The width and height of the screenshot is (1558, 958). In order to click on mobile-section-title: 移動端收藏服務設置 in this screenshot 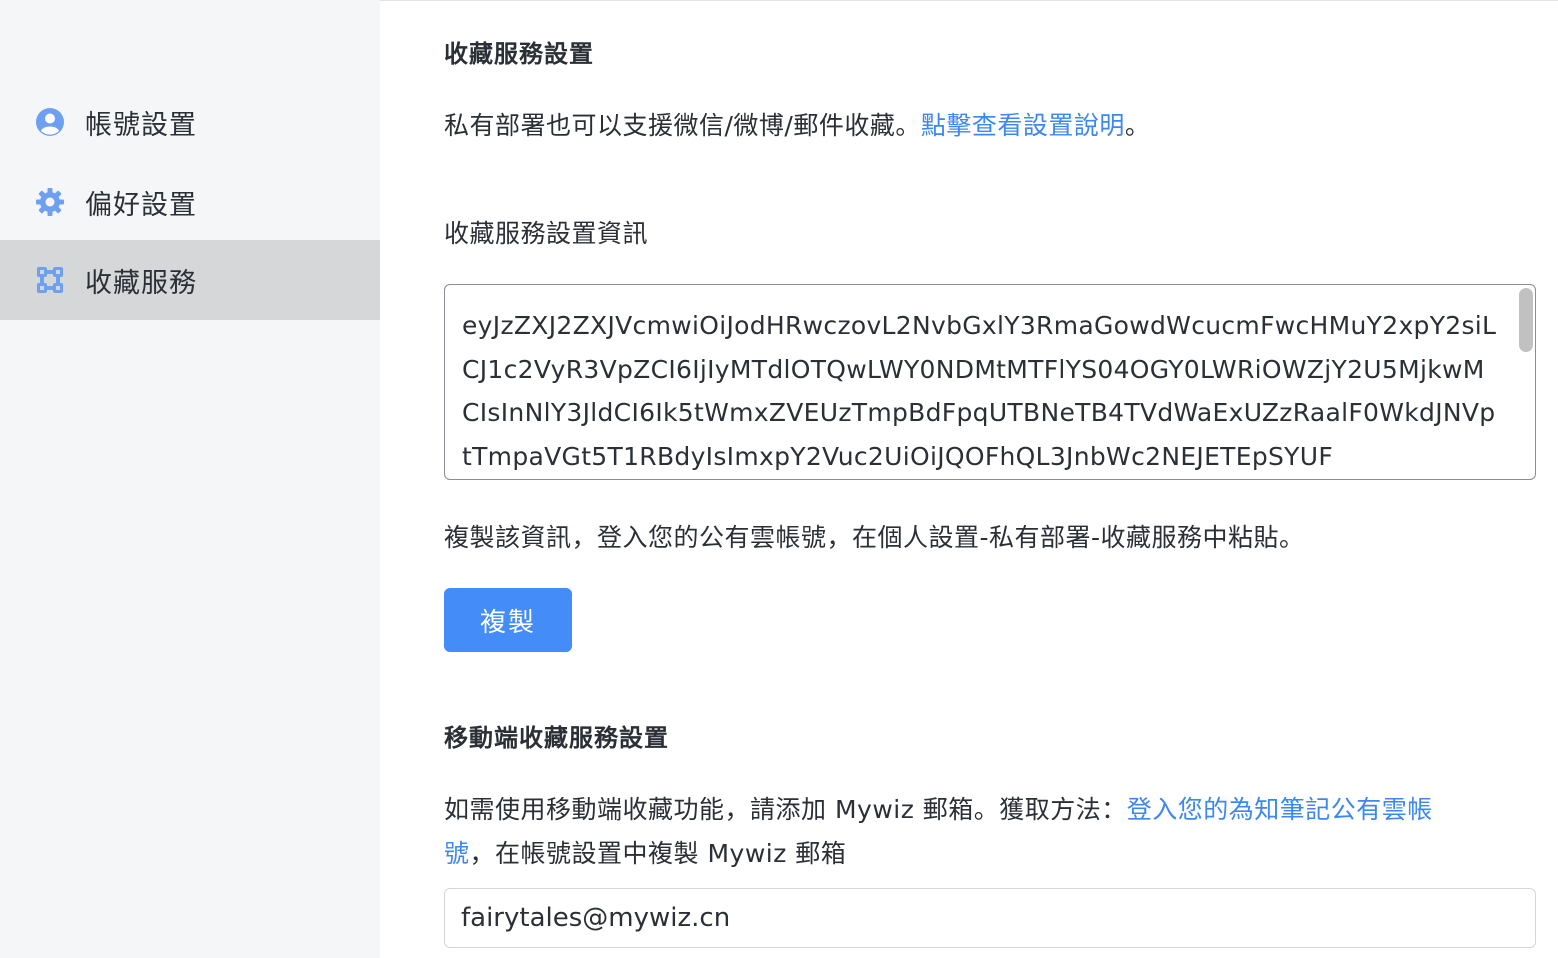, I will do `click(556, 738)`.